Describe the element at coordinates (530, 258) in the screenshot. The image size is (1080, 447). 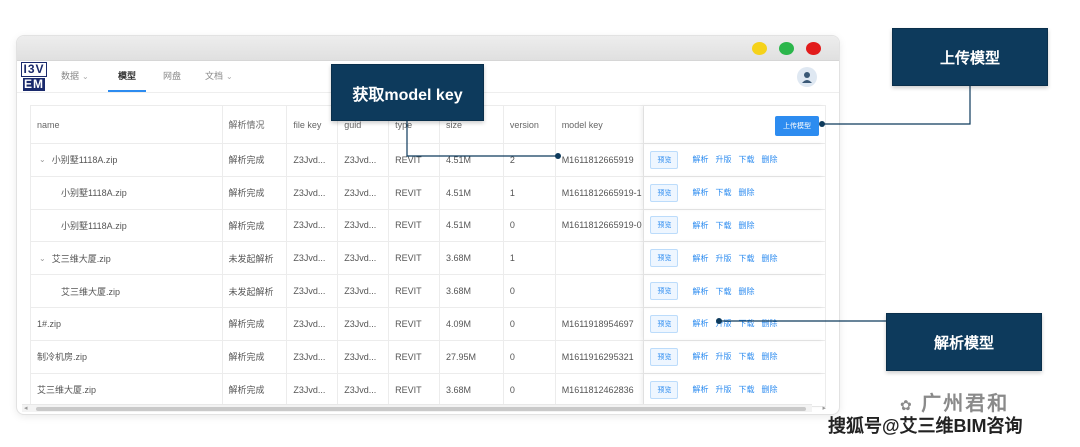
I see `cell-version: 1` at that location.